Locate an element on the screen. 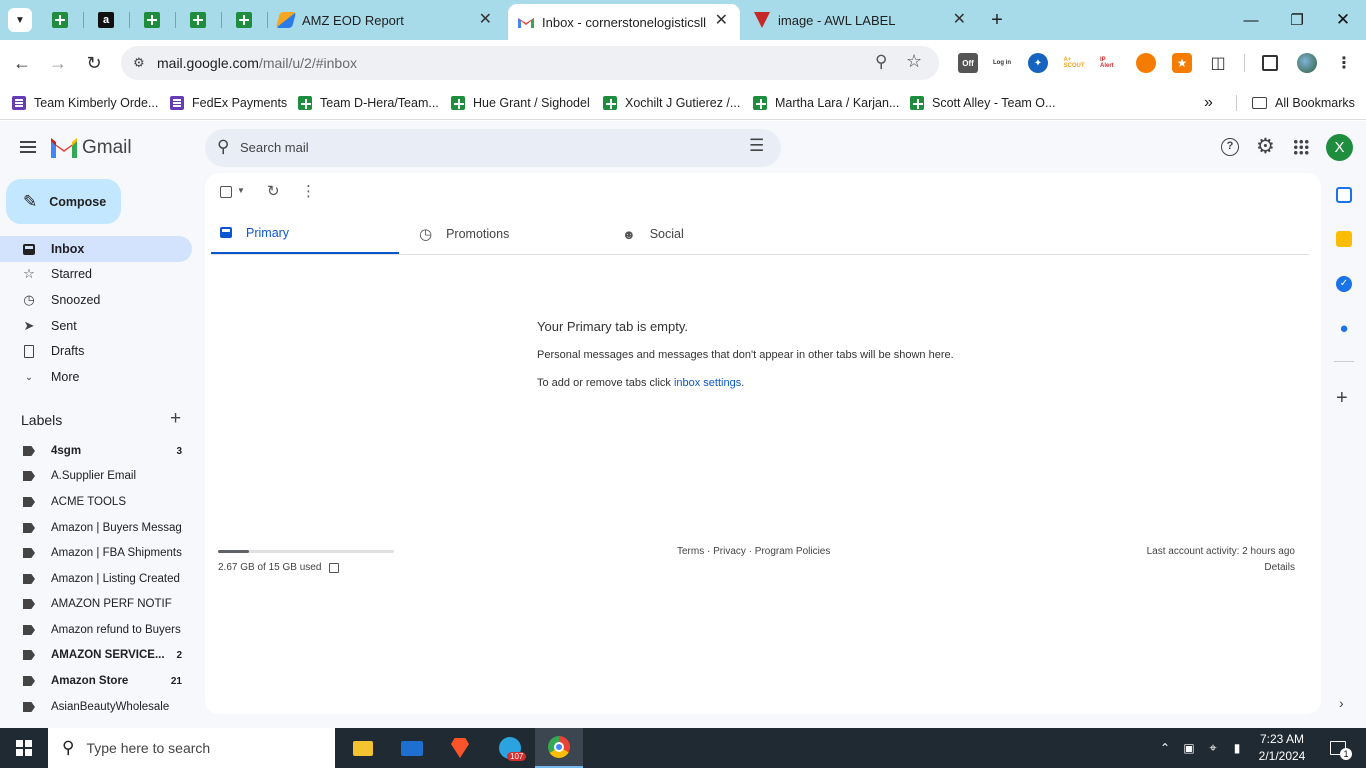 The width and height of the screenshot is (1366, 768). show-hidden-icons-button: ⌃ is located at coordinates (1165, 748).